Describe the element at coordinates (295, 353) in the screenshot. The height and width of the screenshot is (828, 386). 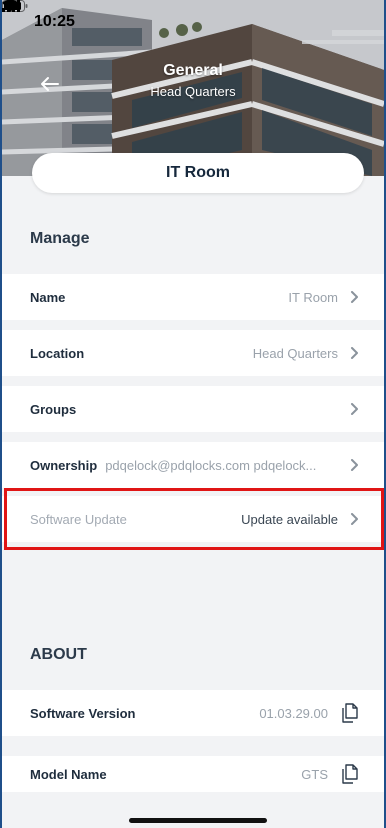
I see `row-value: Head Quarters` at that location.